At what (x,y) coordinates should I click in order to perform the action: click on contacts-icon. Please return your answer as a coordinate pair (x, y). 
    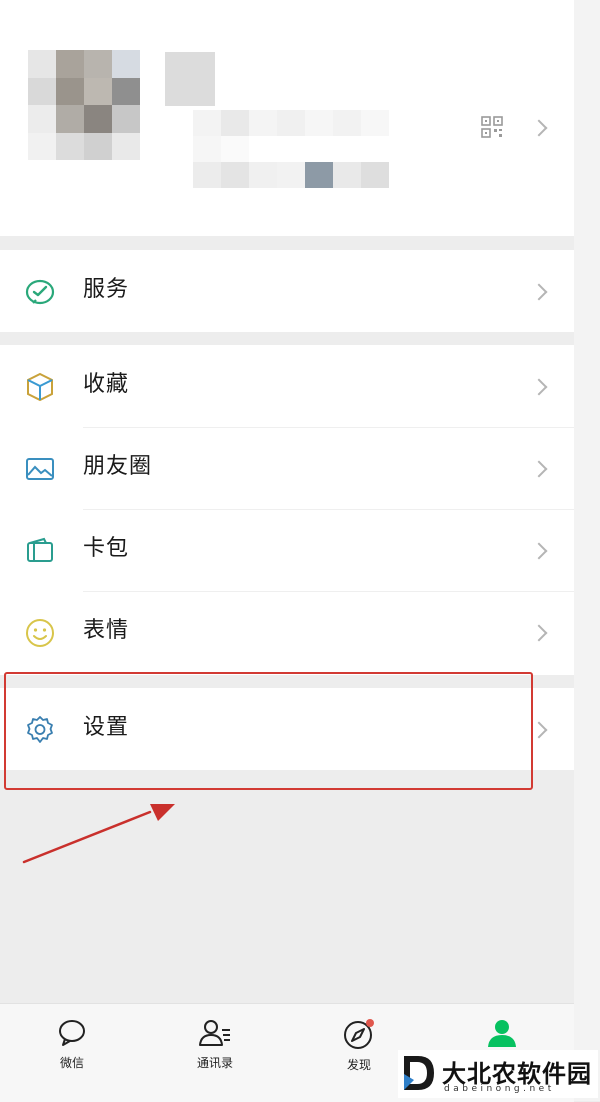
    Looking at the image, I should click on (214, 1033).